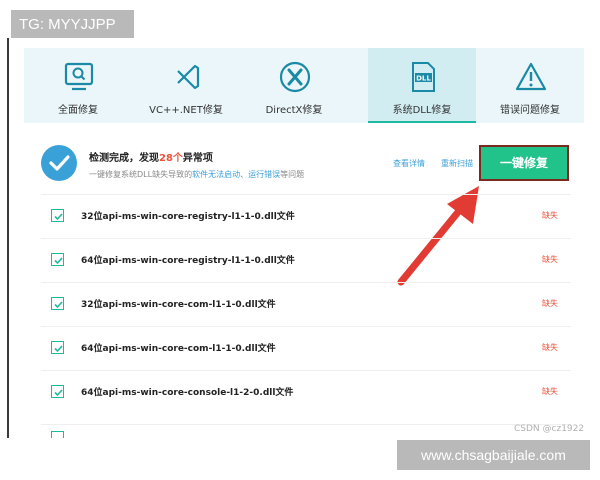 This screenshot has width=600, height=480. What do you see at coordinates (59, 163) in the screenshot?
I see `check-circle-icon` at bounding box center [59, 163].